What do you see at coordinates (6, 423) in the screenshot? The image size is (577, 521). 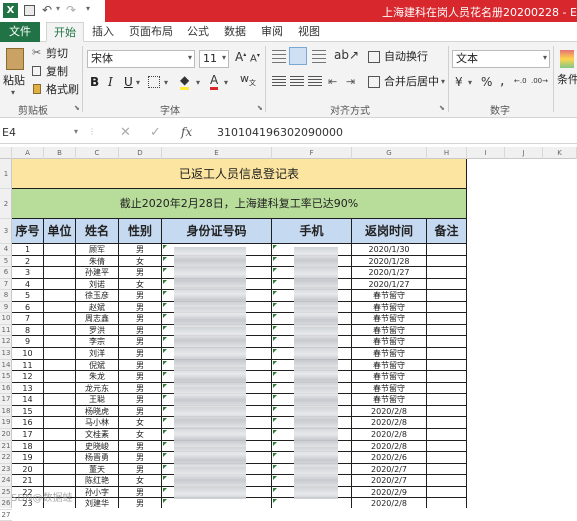 I see `row-header: 19` at bounding box center [6, 423].